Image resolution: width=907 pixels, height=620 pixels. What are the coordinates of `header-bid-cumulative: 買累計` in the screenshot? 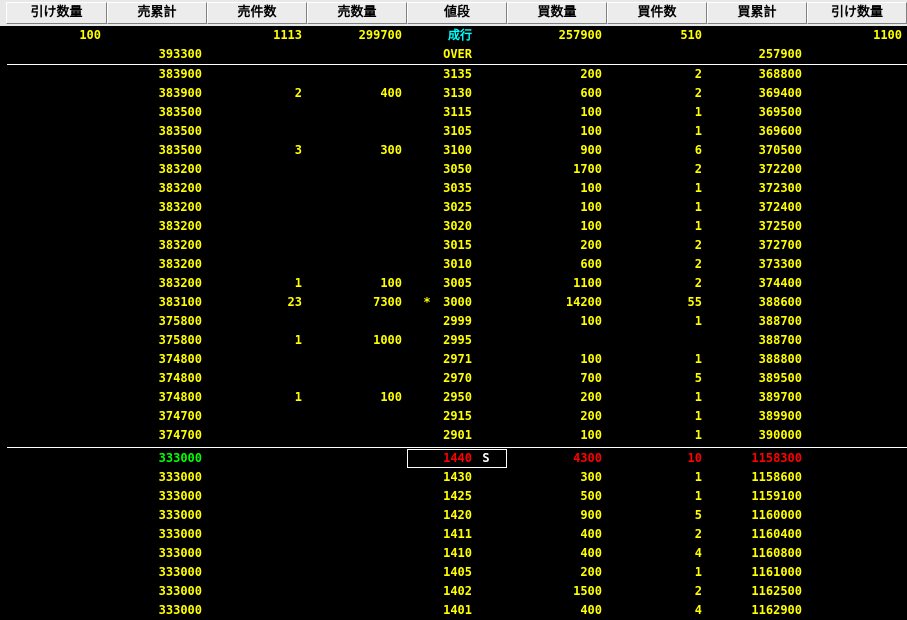 It's located at (757, 13).